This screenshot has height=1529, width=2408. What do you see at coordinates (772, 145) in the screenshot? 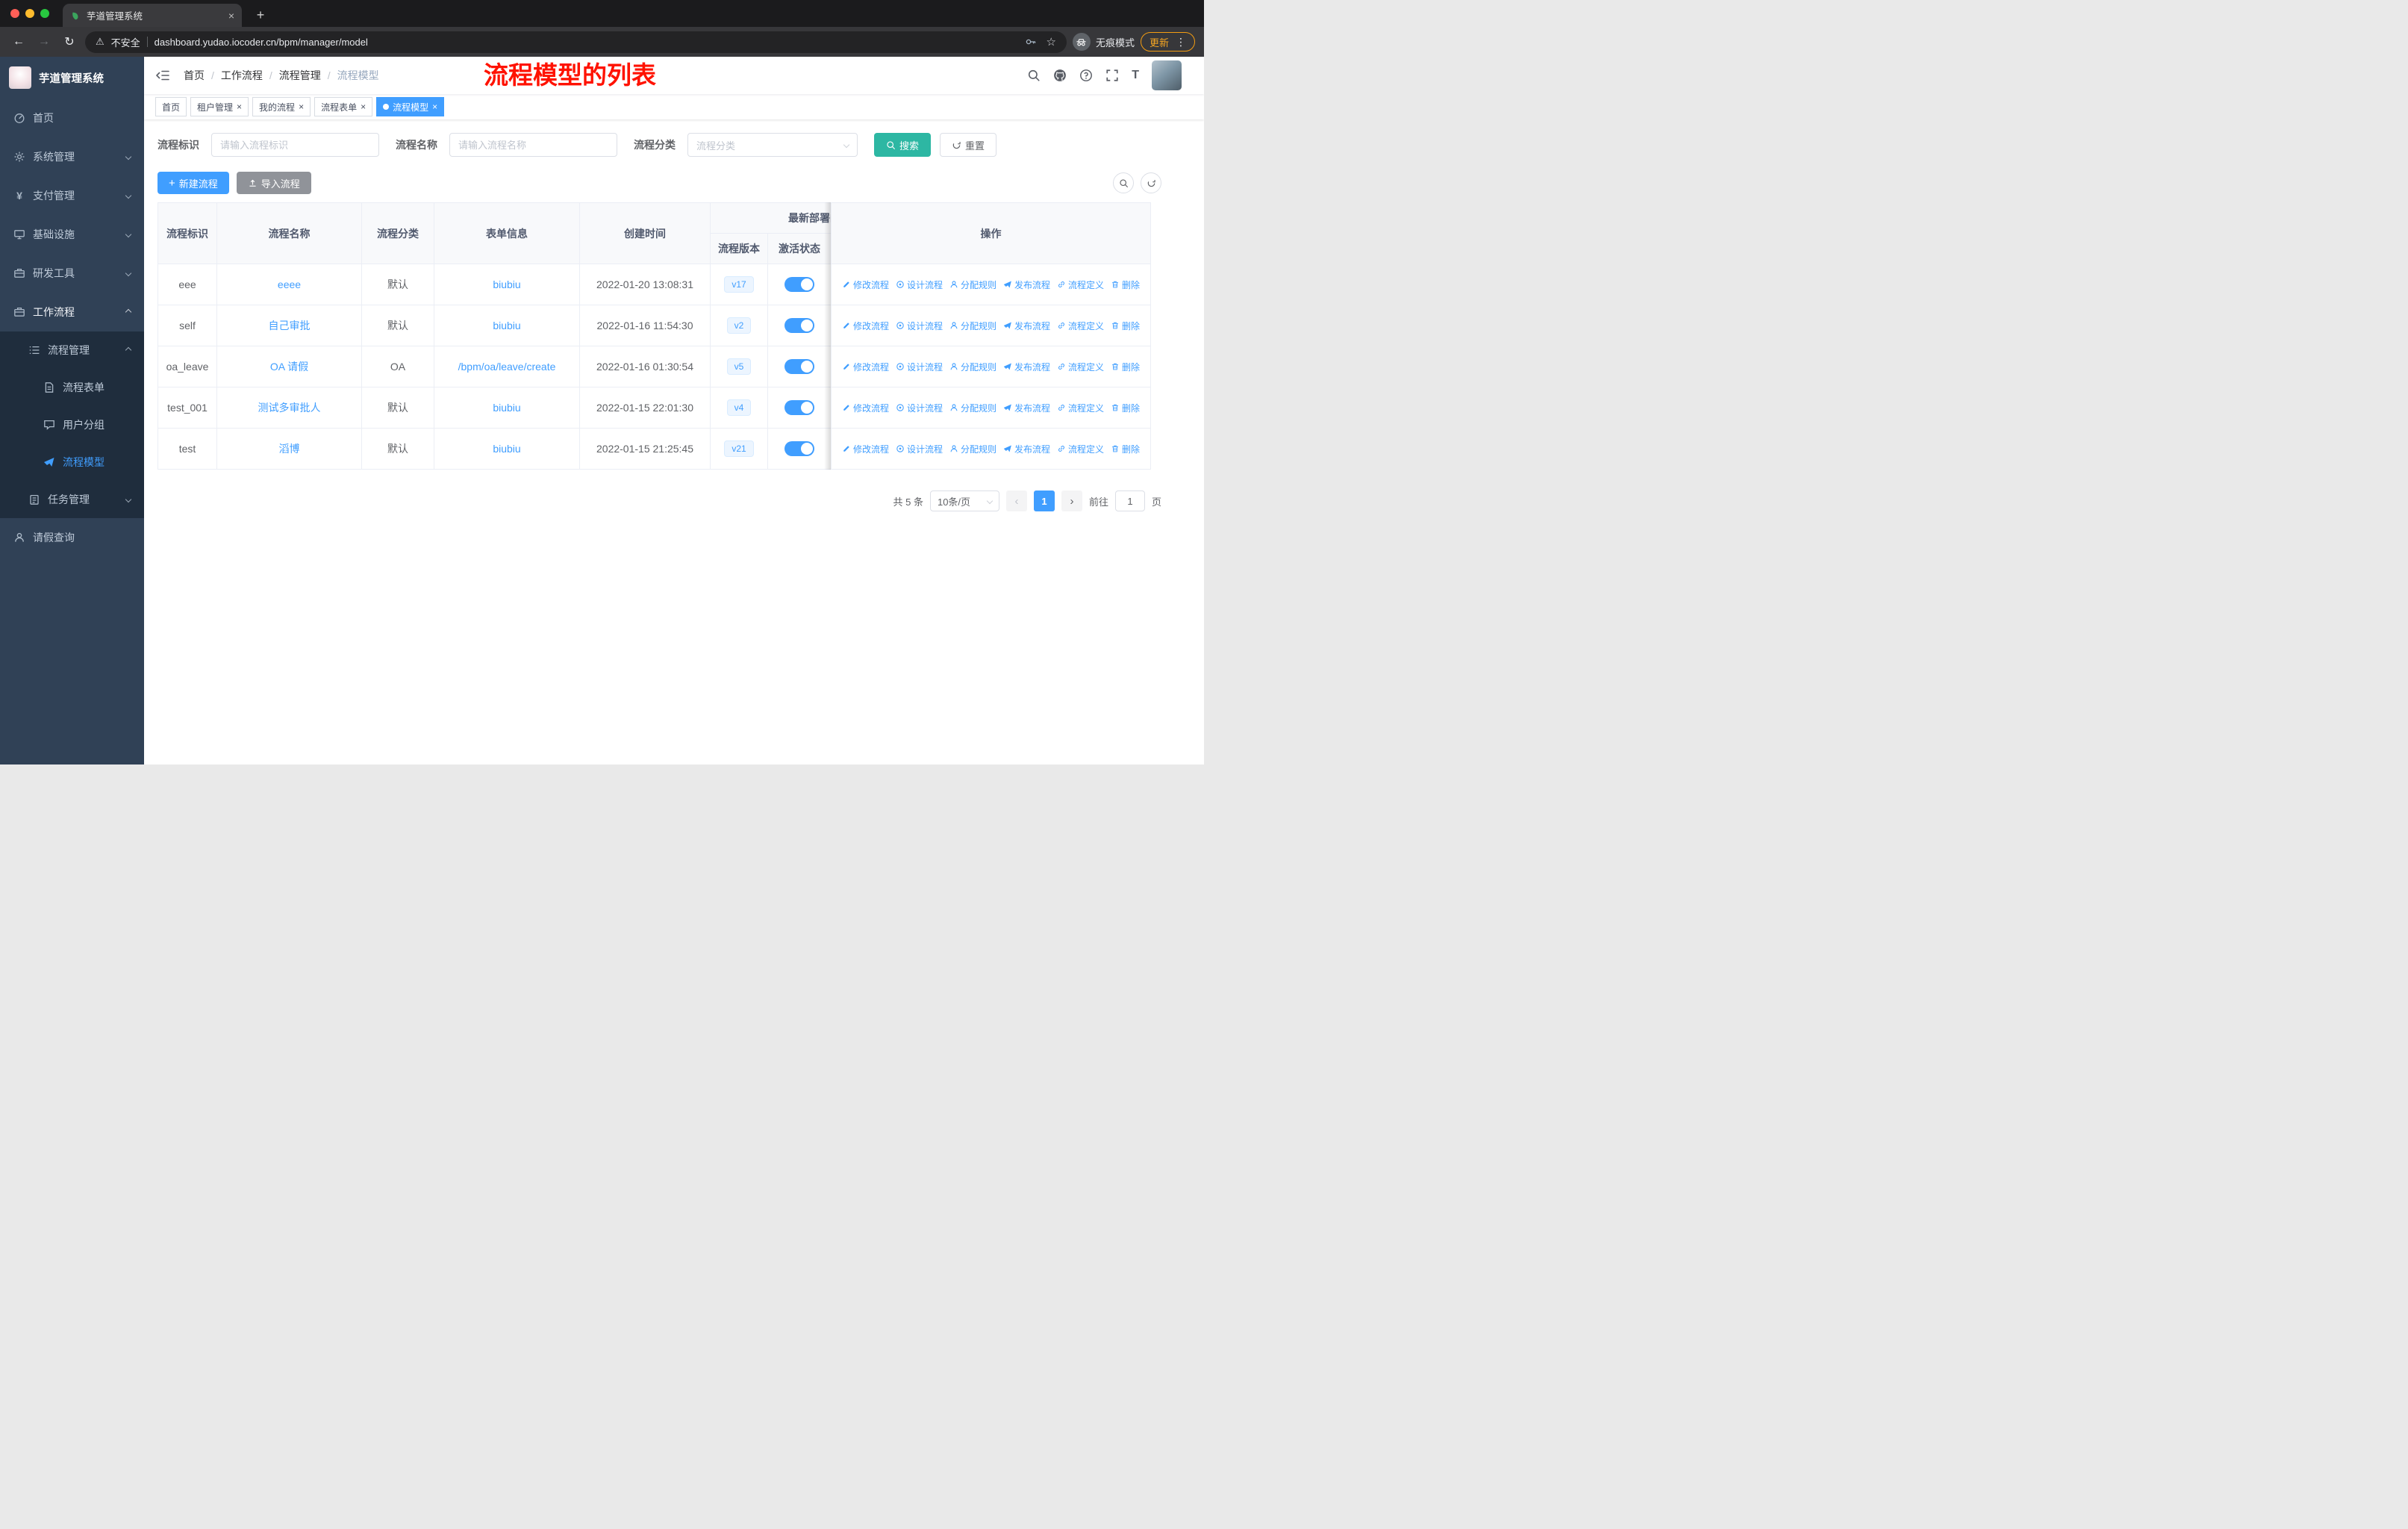
I see `process-category-select: 流程分类` at bounding box center [772, 145].